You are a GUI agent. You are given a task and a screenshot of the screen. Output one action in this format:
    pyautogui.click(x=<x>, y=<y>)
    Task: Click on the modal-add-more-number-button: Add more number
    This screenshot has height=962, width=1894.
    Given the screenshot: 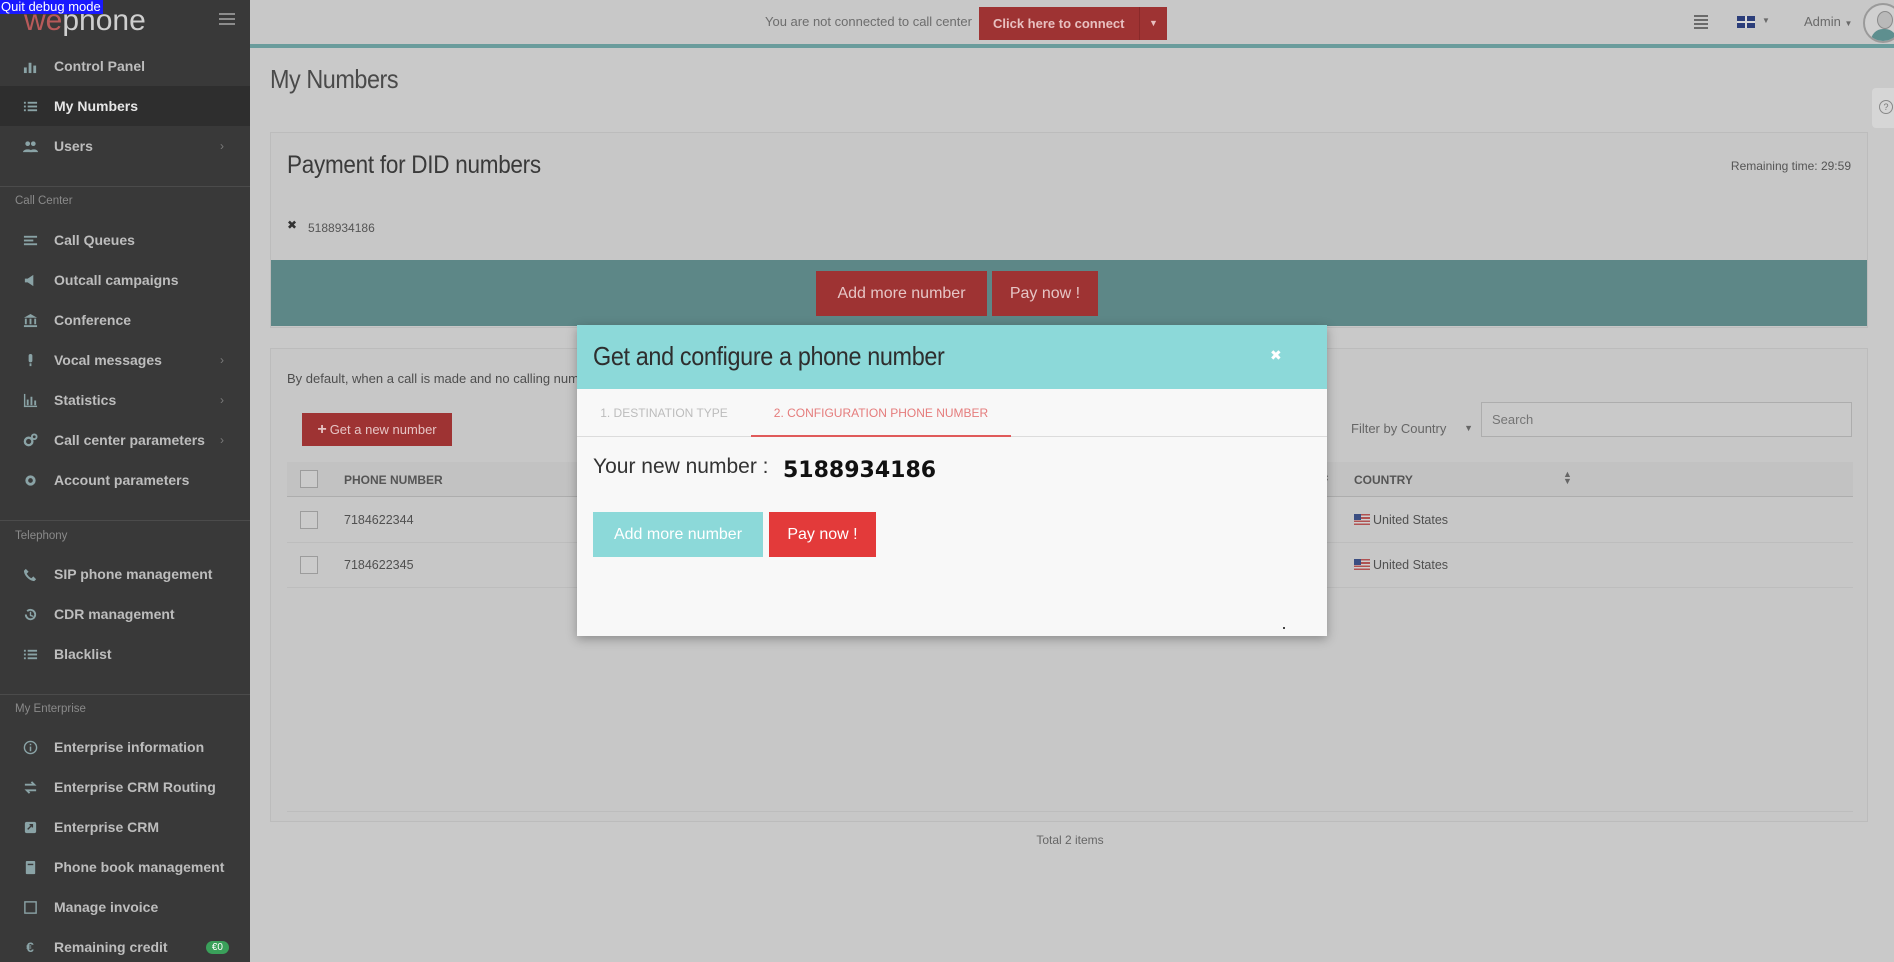 What is the action you would take?
    pyautogui.click(x=678, y=534)
    